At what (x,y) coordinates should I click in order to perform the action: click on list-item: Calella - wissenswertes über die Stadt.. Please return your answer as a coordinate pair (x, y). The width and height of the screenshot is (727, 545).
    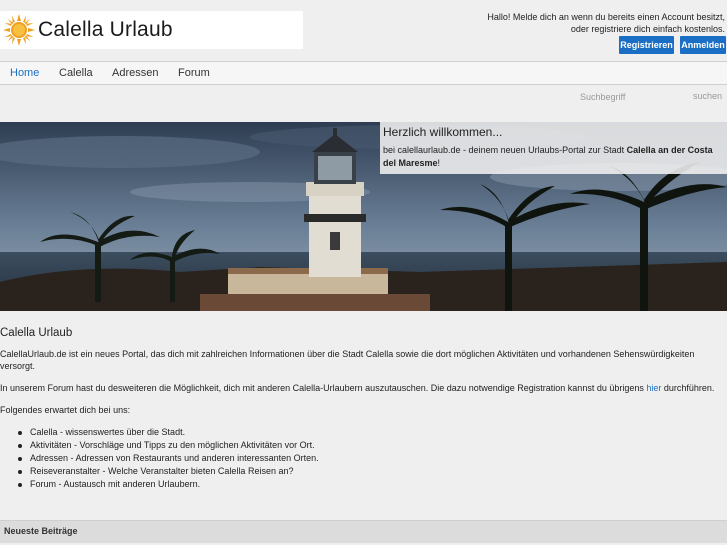
    Looking at the image, I should click on (371, 432).